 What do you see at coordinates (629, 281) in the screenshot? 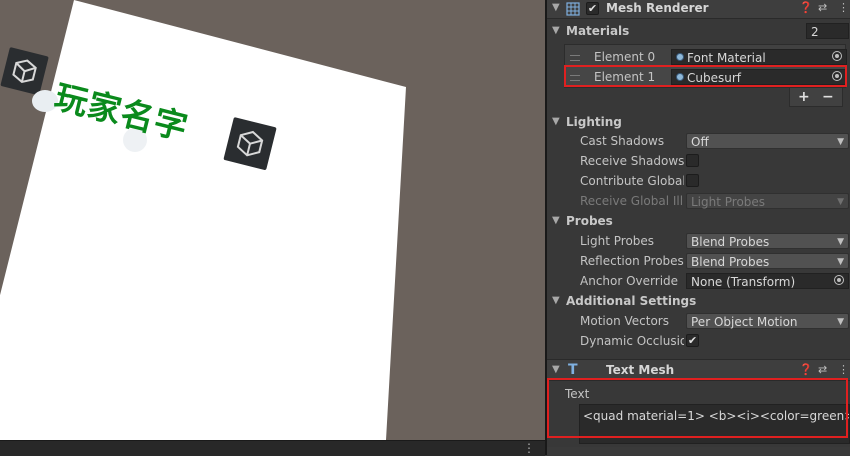
I see `anchor-override-label: Anchor Override` at bounding box center [629, 281].